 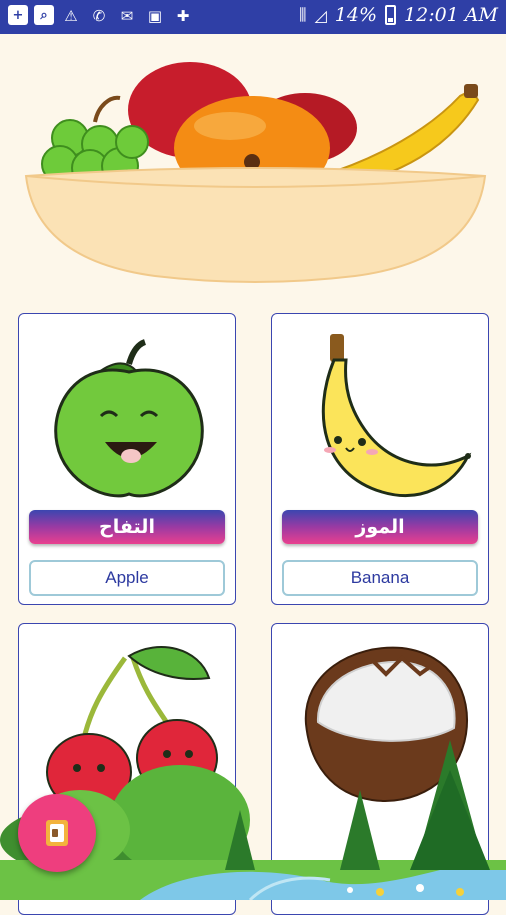 What do you see at coordinates (127, 527) in the screenshot?
I see `fruit-name-arabic: التفاح` at bounding box center [127, 527].